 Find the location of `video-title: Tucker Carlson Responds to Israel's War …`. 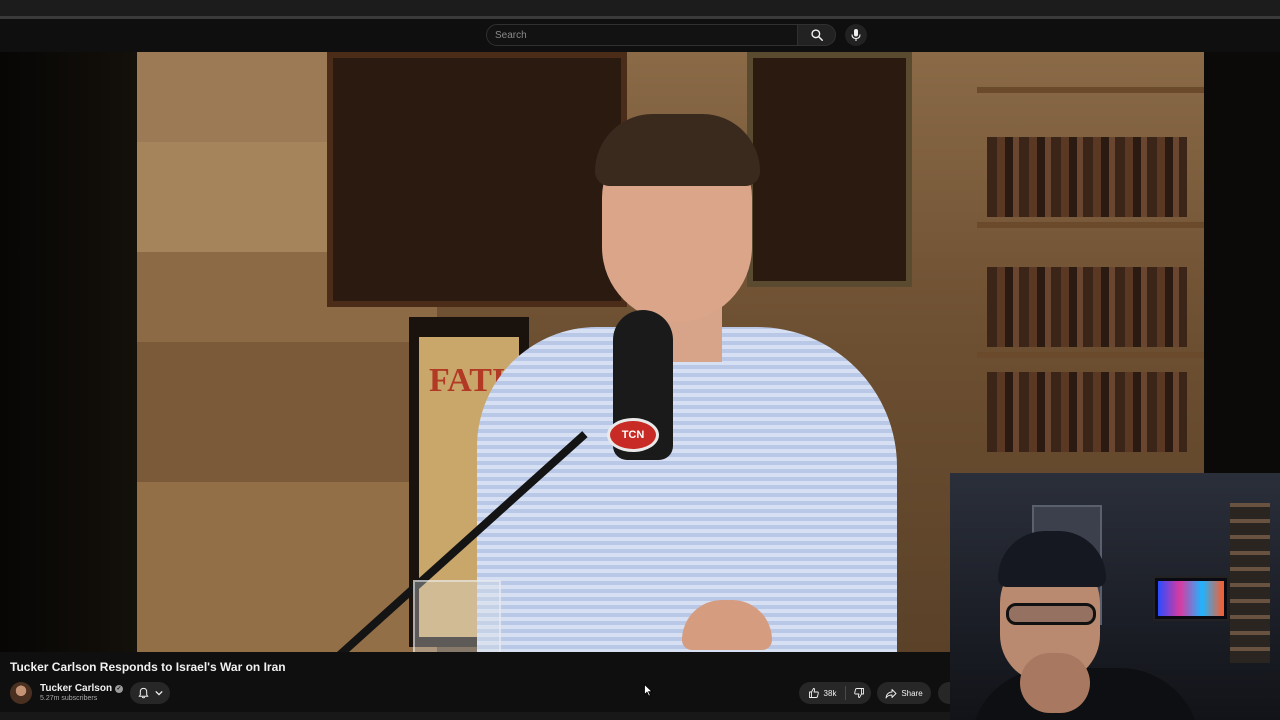

video-title: Tucker Carlson Responds to Israel's War … is located at coordinates (148, 667).